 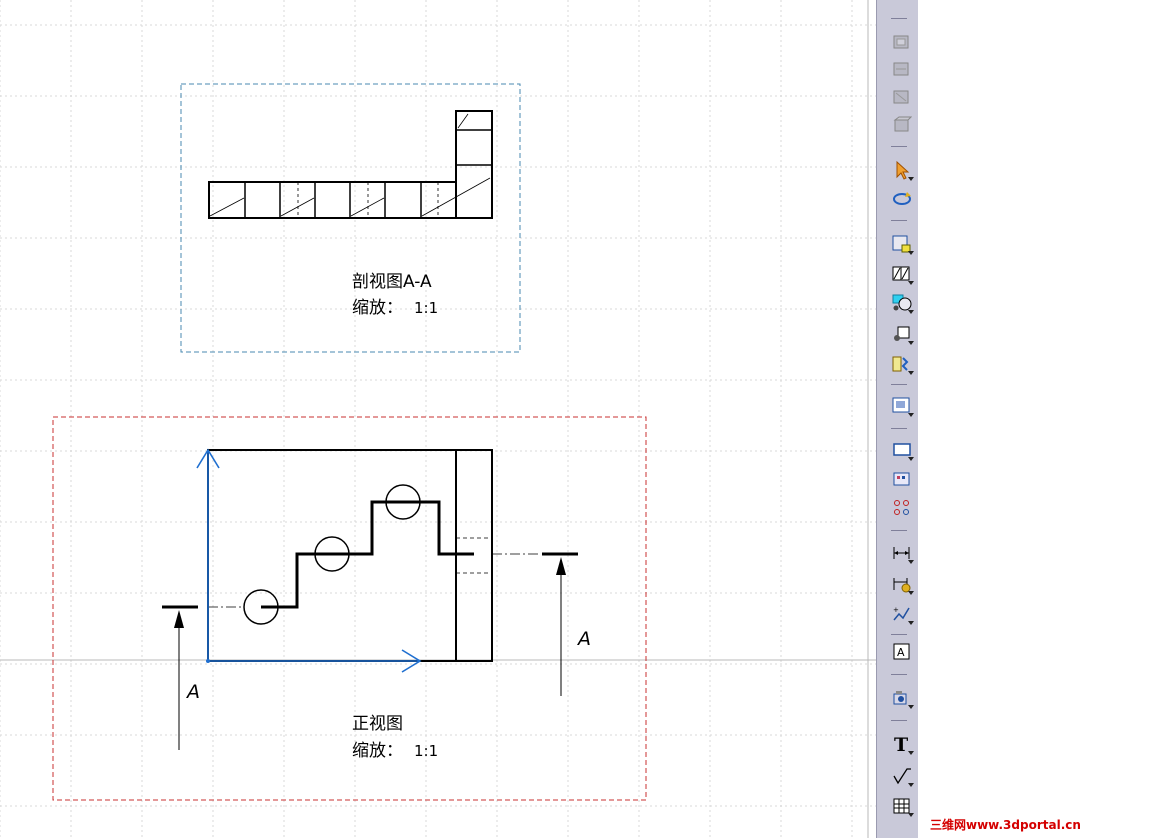 I want to click on svg-text: T, so click(x=901, y=744).